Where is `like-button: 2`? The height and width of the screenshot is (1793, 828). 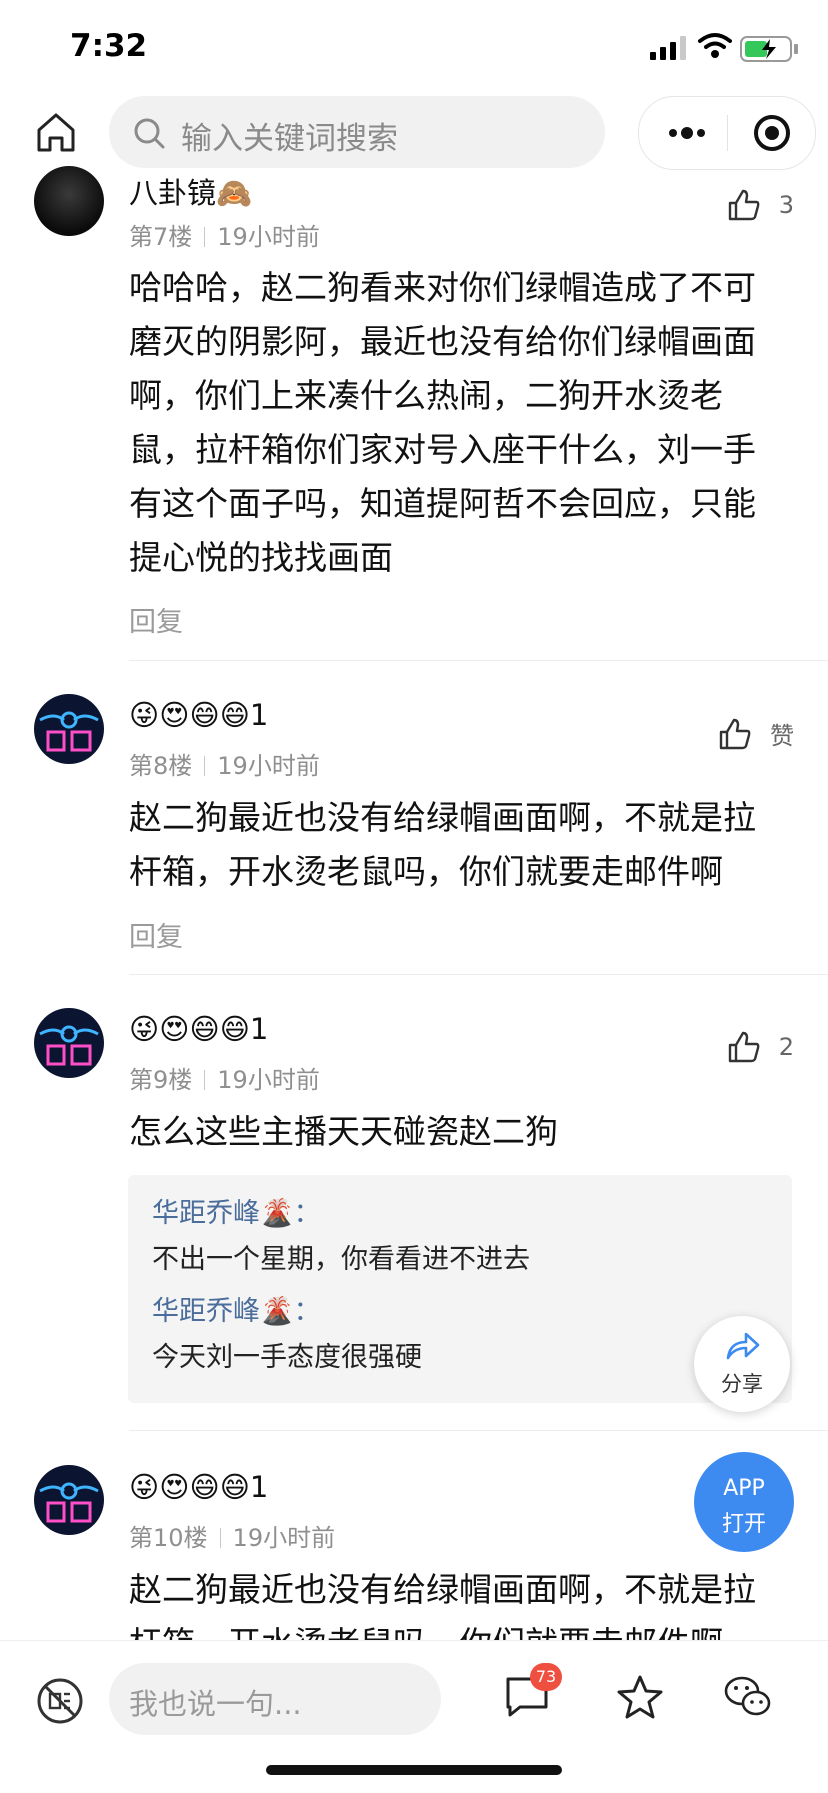 like-button: 2 is located at coordinates (760, 1047).